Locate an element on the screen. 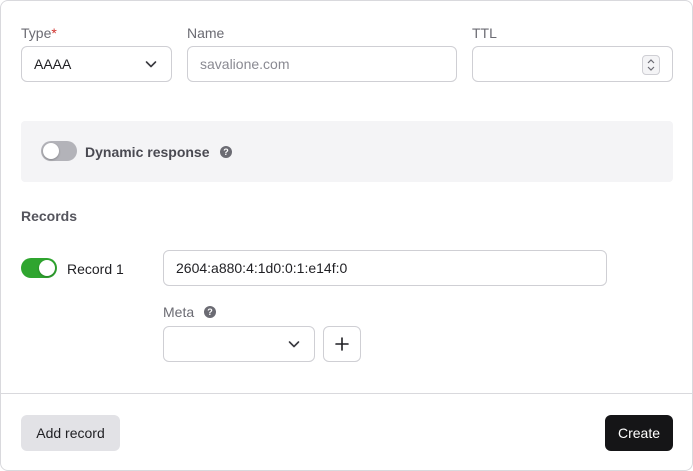 This screenshot has height=471, width=693. ttl-field is located at coordinates (572, 64).